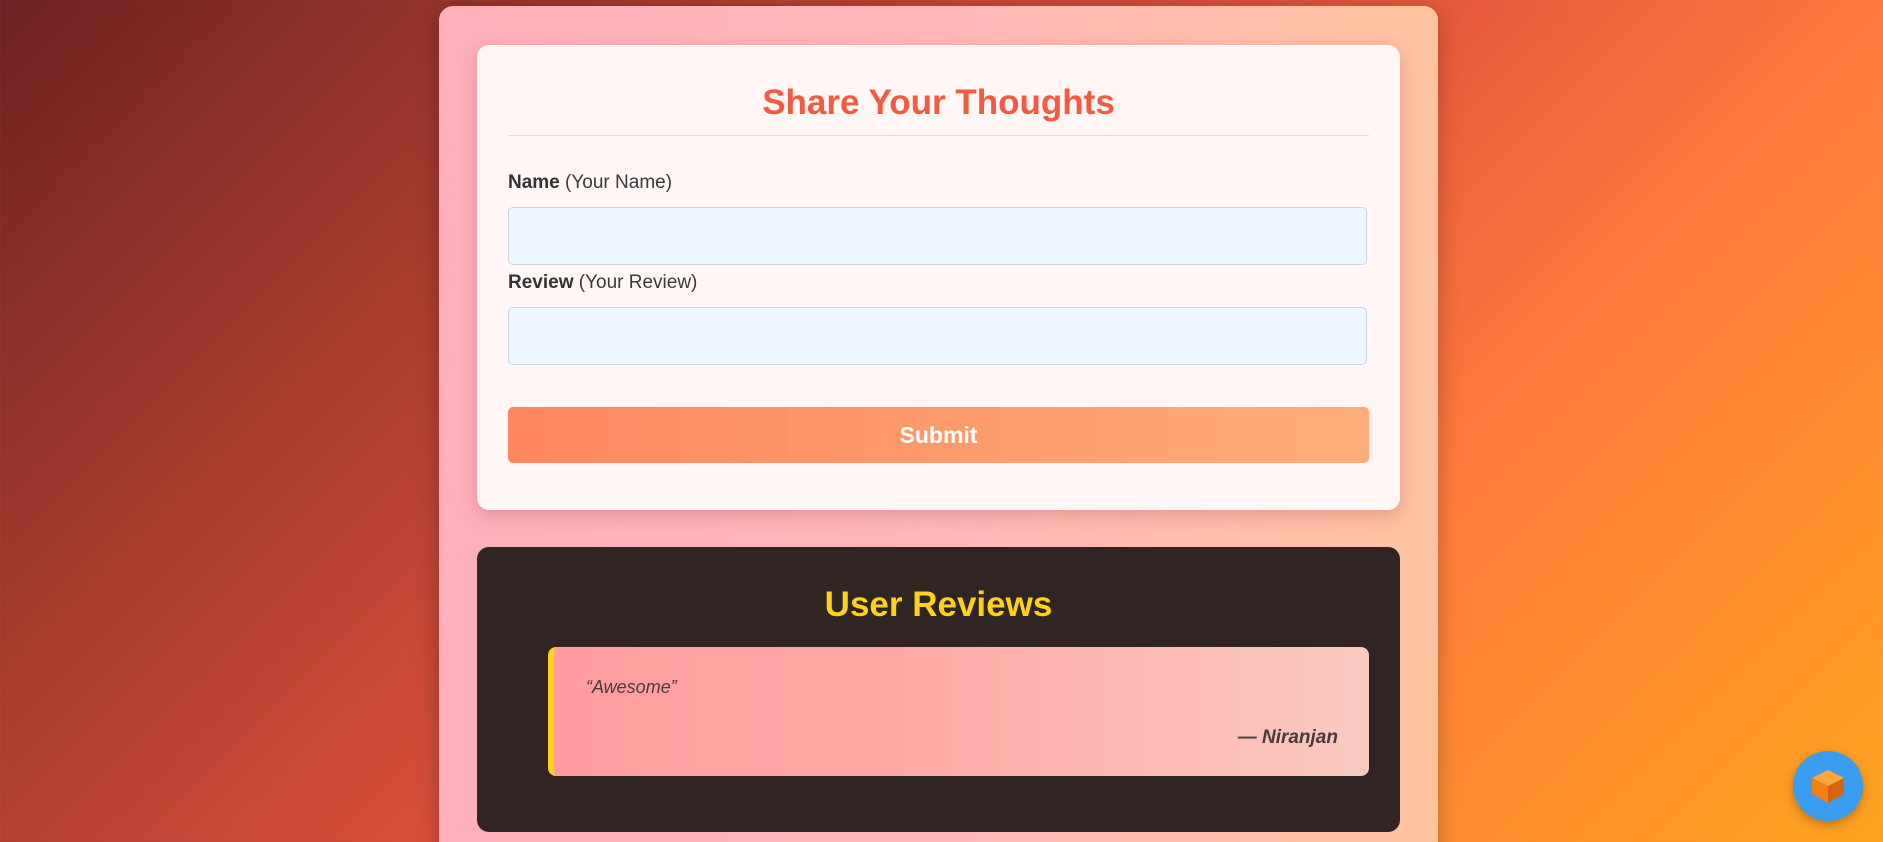  Describe the element at coordinates (938, 102) in the screenshot. I see `form-title: Share Your Thoughts` at that location.